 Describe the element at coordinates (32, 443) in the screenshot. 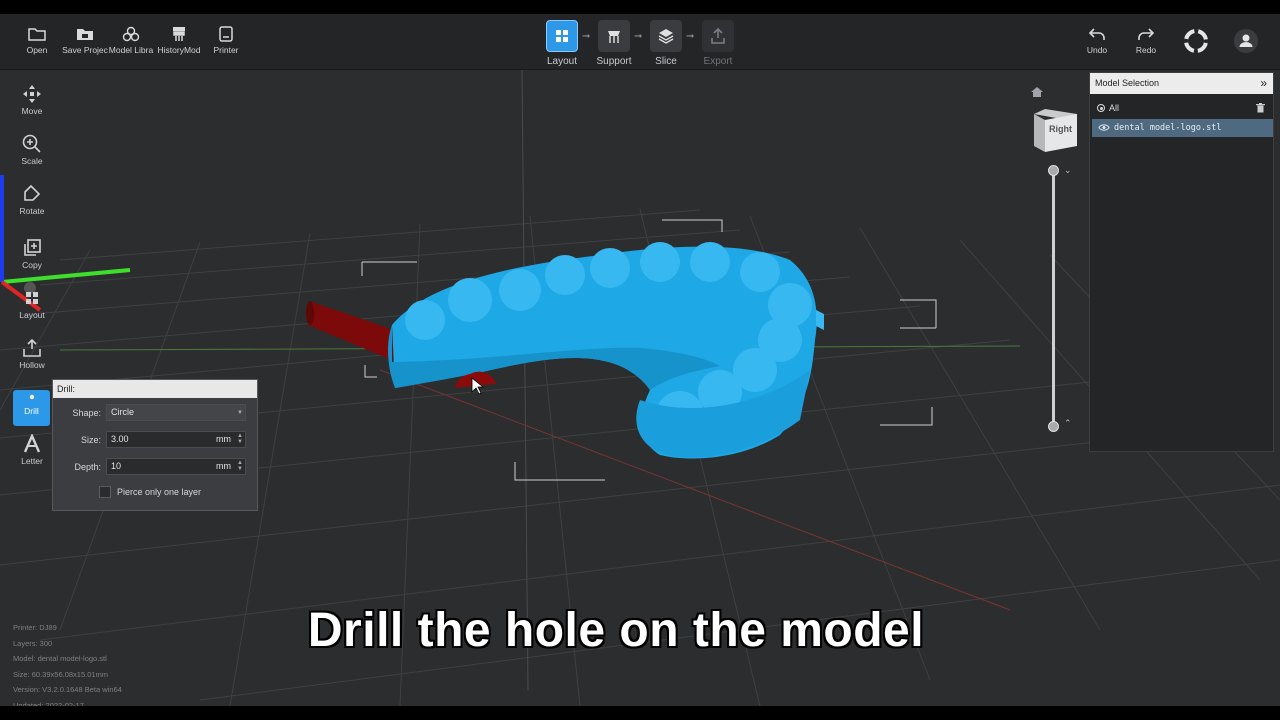

I see `letter-icon` at that location.